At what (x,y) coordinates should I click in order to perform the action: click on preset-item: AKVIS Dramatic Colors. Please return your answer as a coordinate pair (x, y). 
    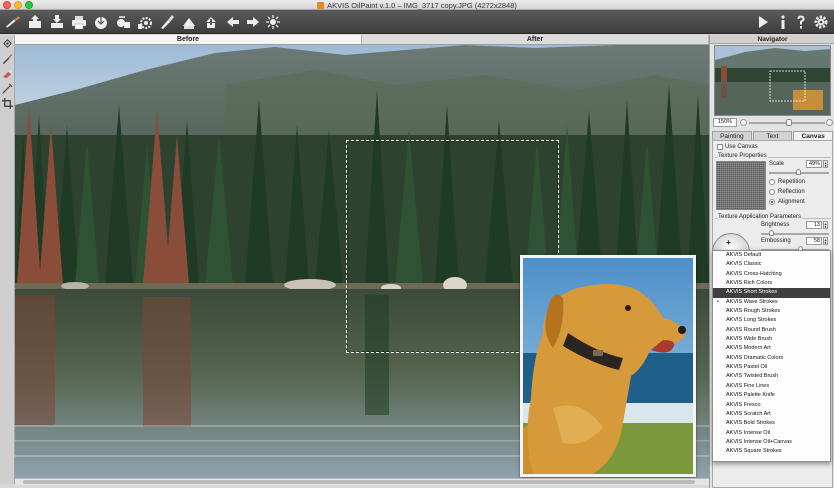
    Looking at the image, I should click on (771, 358).